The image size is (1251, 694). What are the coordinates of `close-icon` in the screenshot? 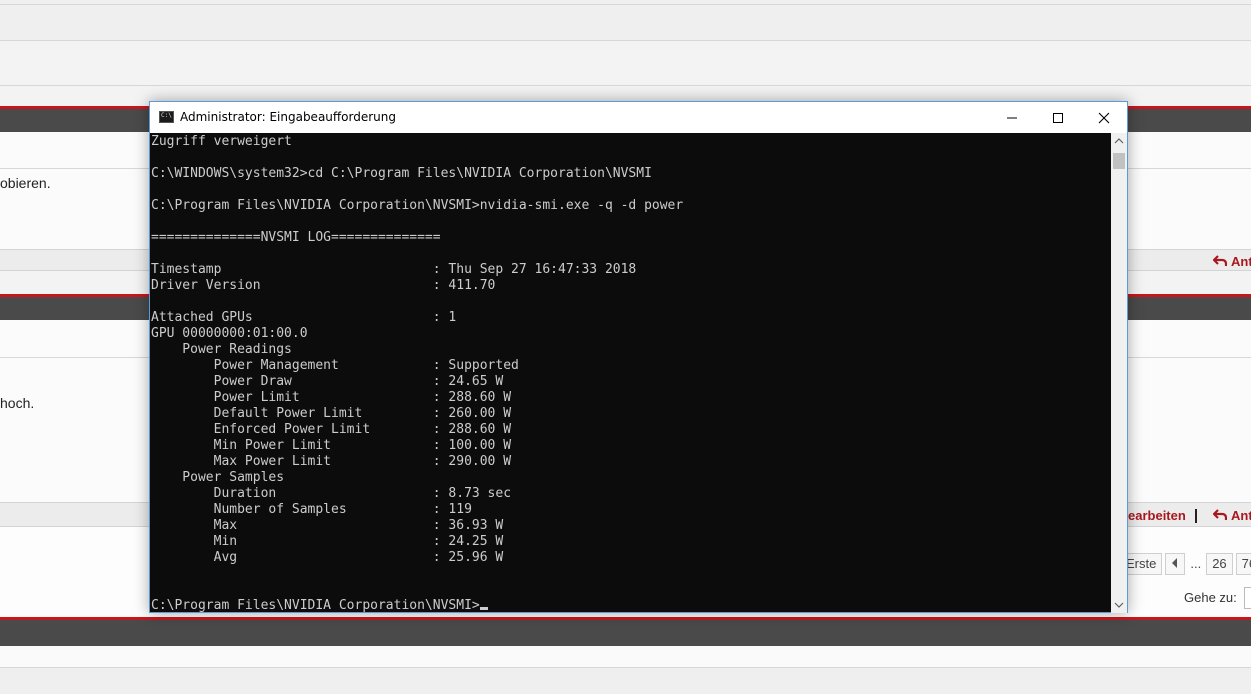 It's located at (1104, 118).